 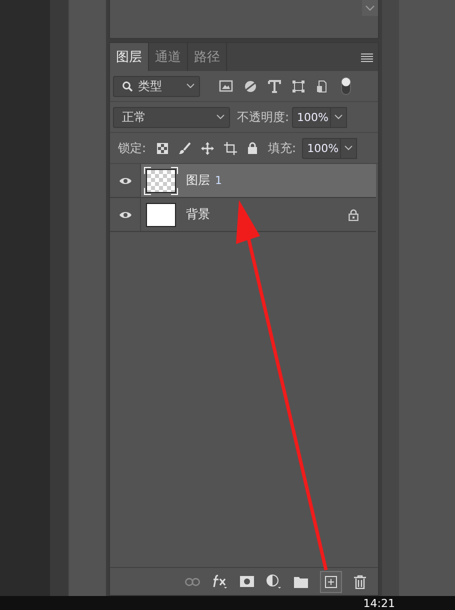 I want to click on filter-dropdown: 类型, so click(x=156, y=86).